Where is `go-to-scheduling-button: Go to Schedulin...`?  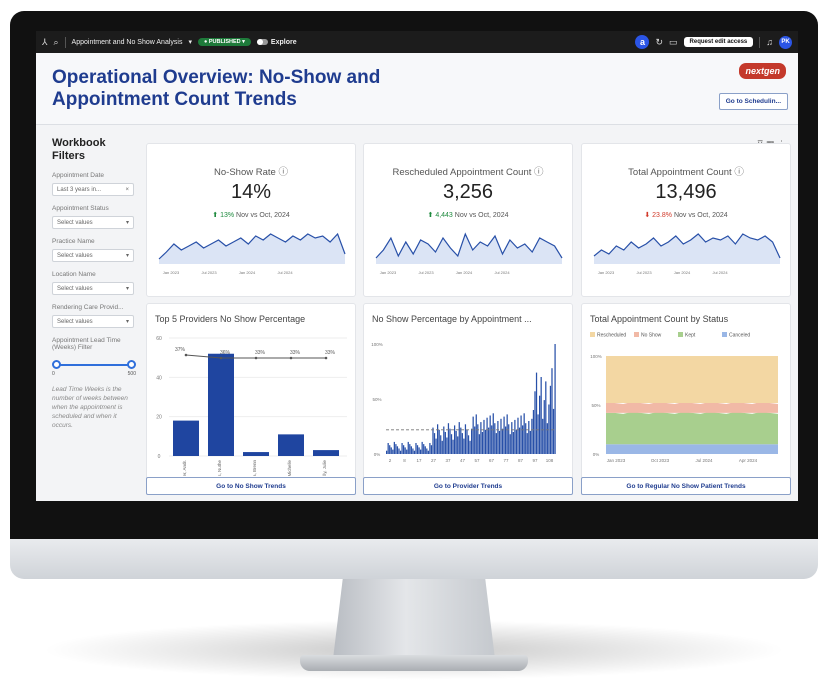 go-to-scheduling-button: Go to Schedulin... is located at coordinates (753, 101).